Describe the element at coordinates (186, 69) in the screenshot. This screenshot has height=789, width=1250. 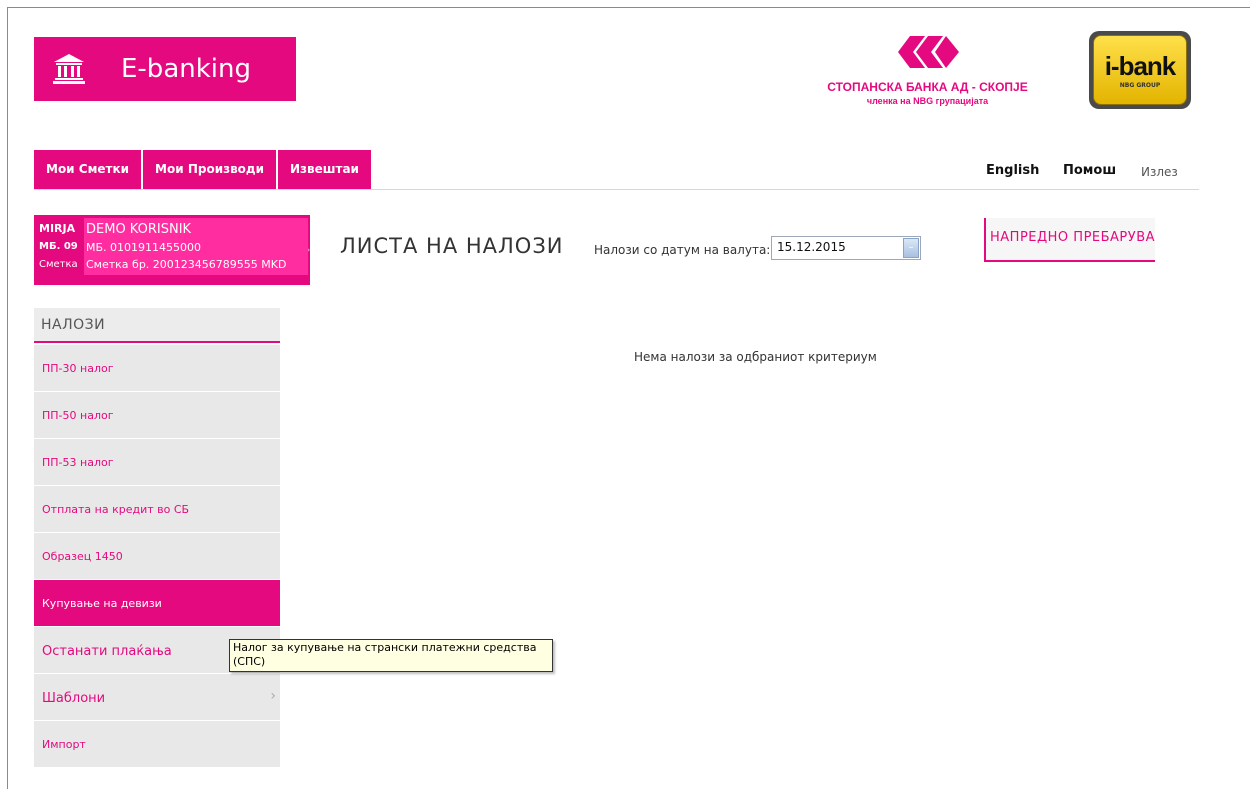
I see `app-title: E-banking` at that location.